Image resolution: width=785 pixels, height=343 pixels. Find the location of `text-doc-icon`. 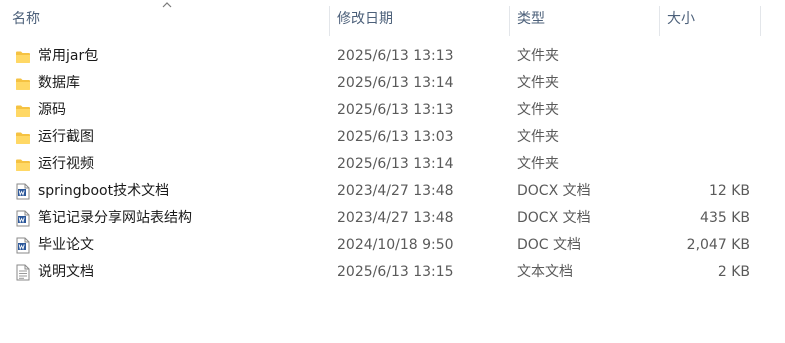

text-doc-icon is located at coordinates (23, 272).